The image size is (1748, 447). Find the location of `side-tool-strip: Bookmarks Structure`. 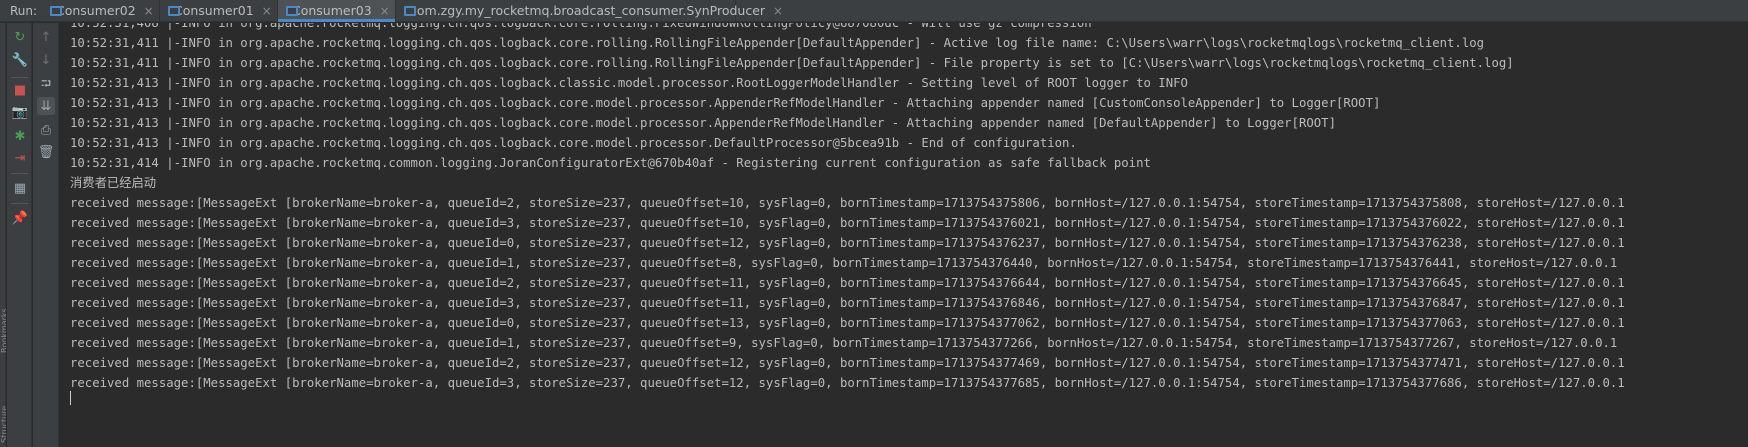

side-tool-strip: Bookmarks Structure is located at coordinates (3, 235).